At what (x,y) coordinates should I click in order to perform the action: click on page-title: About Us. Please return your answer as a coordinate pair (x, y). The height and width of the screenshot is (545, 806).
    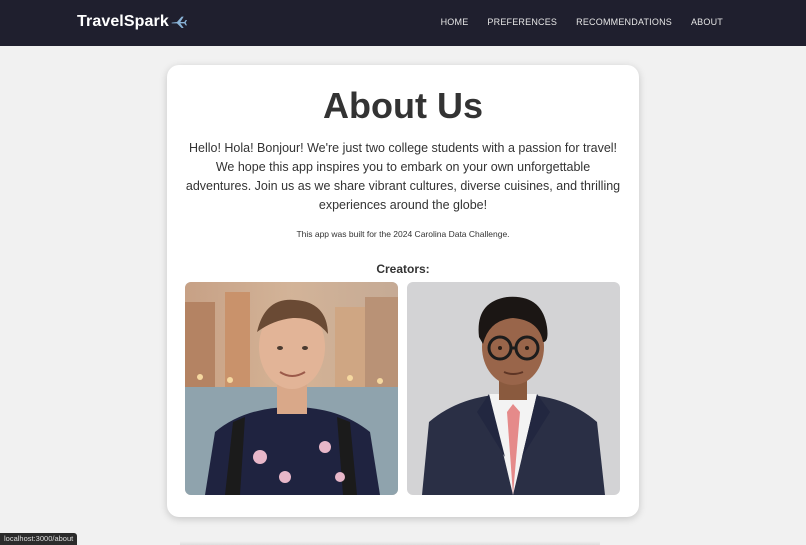
    Looking at the image, I should click on (403, 105).